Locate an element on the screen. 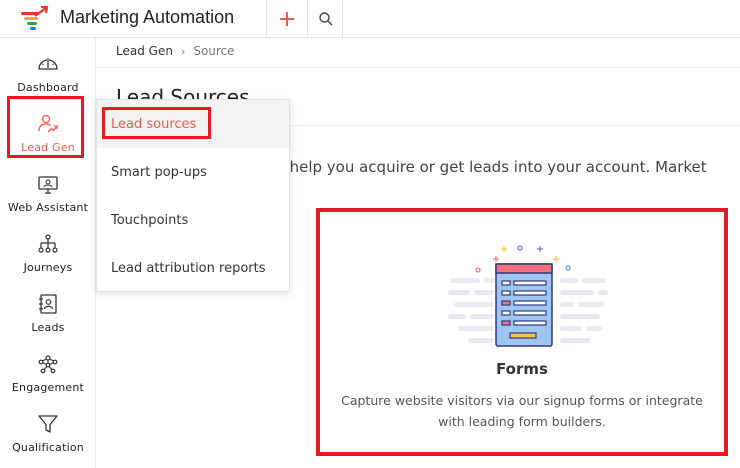 Image resolution: width=740 pixels, height=468 pixels. search-icon is located at coordinates (326, 19).